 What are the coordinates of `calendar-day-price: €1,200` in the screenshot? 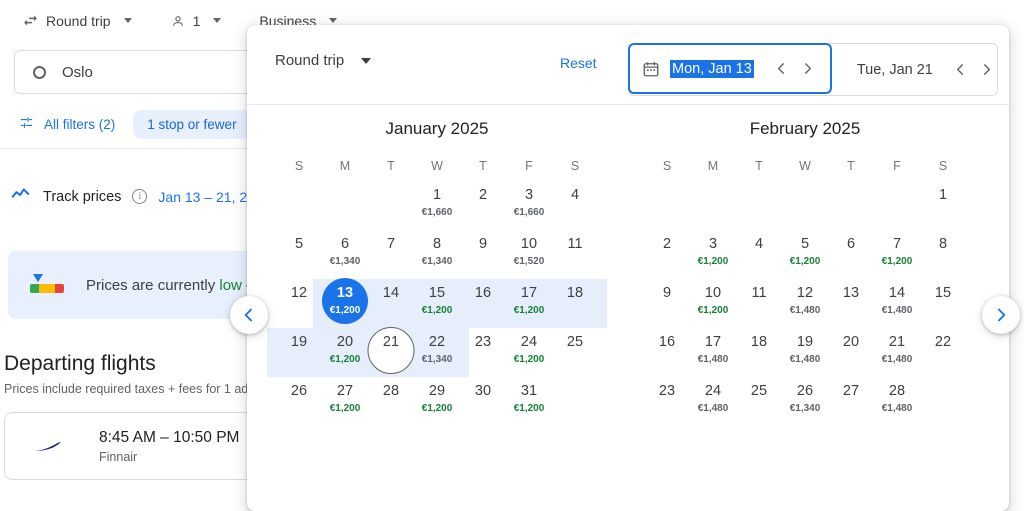 It's located at (529, 408).